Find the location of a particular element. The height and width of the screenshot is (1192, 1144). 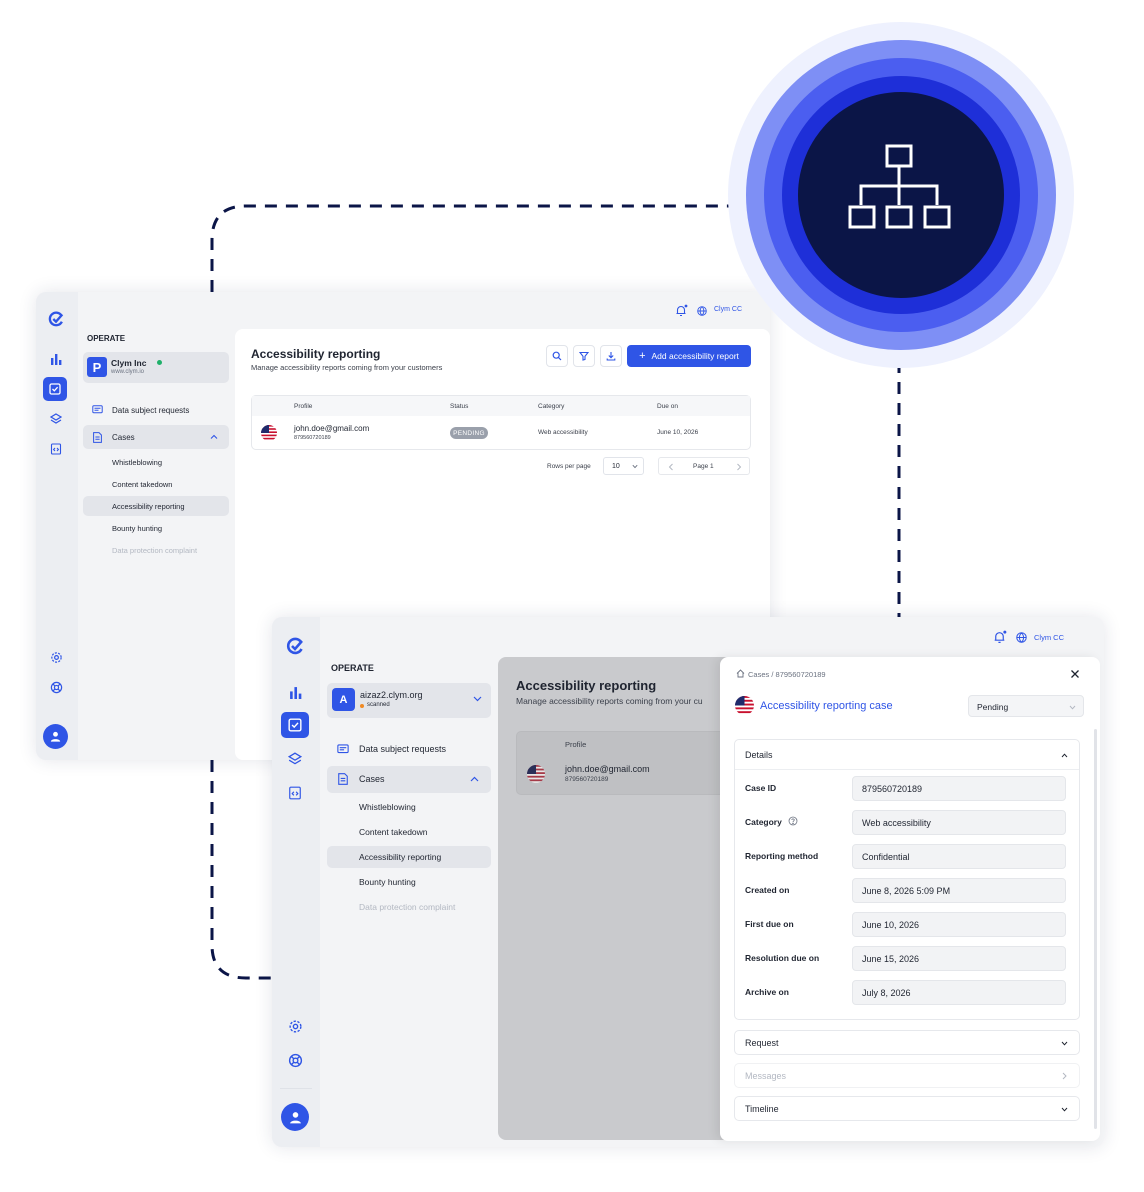

messages-section: Messages is located at coordinates (907, 1075).